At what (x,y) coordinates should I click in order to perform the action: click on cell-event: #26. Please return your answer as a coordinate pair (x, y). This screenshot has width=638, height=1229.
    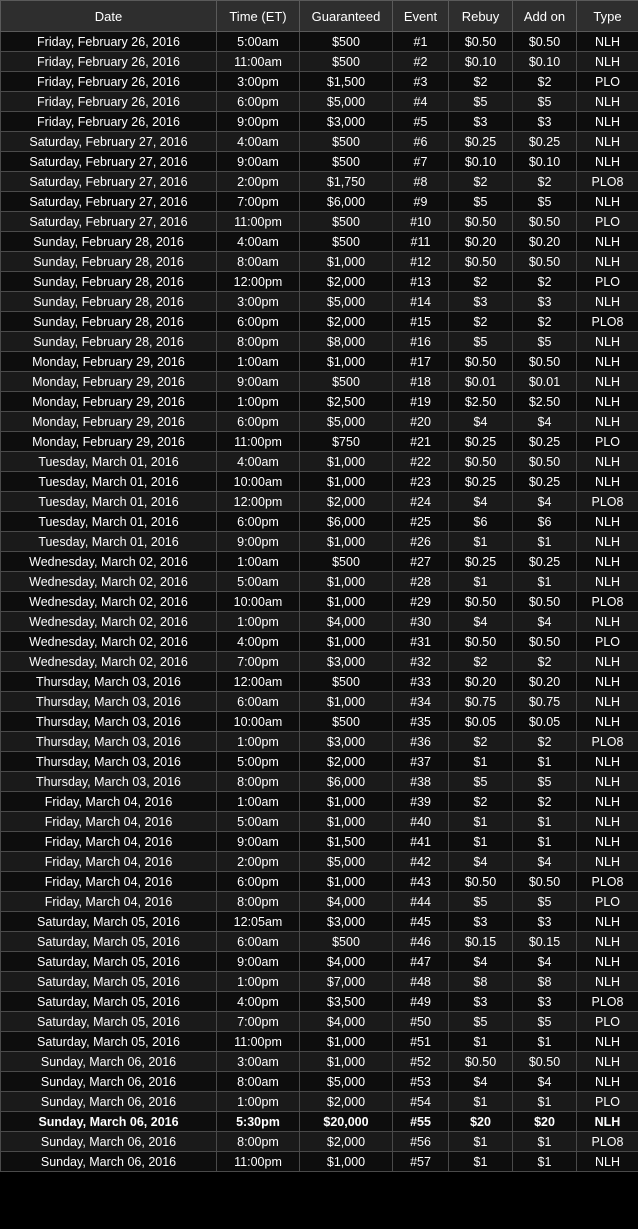
    Looking at the image, I should click on (420, 541).